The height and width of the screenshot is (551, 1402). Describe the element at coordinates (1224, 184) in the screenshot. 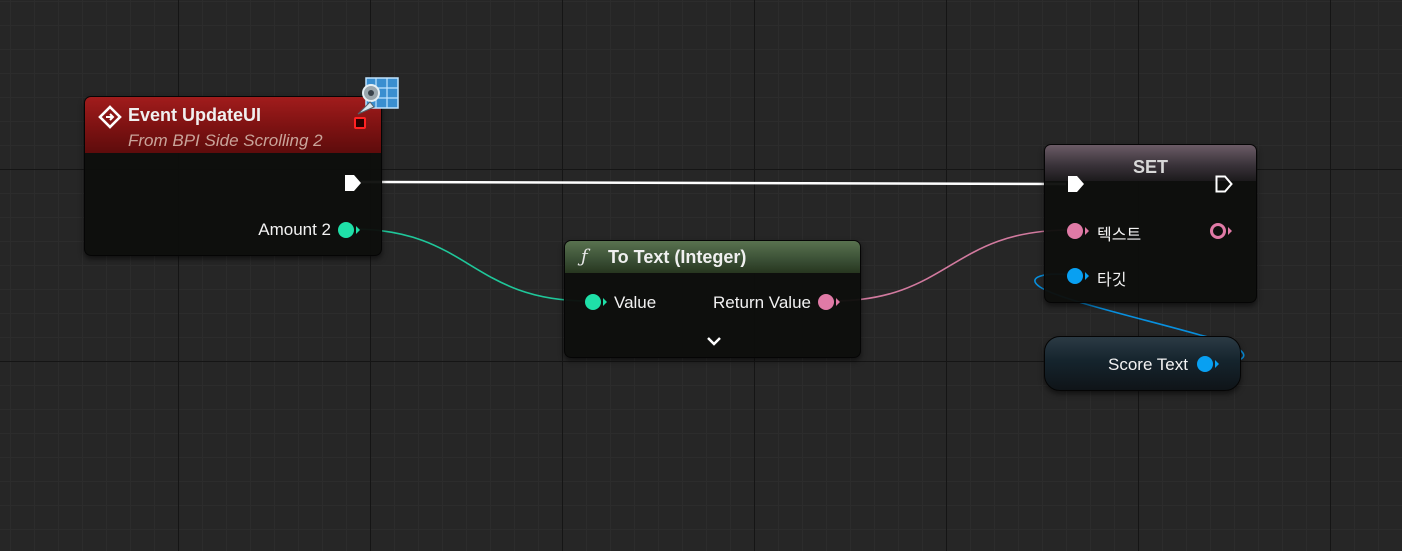

I see `exec-output-pin-set` at that location.